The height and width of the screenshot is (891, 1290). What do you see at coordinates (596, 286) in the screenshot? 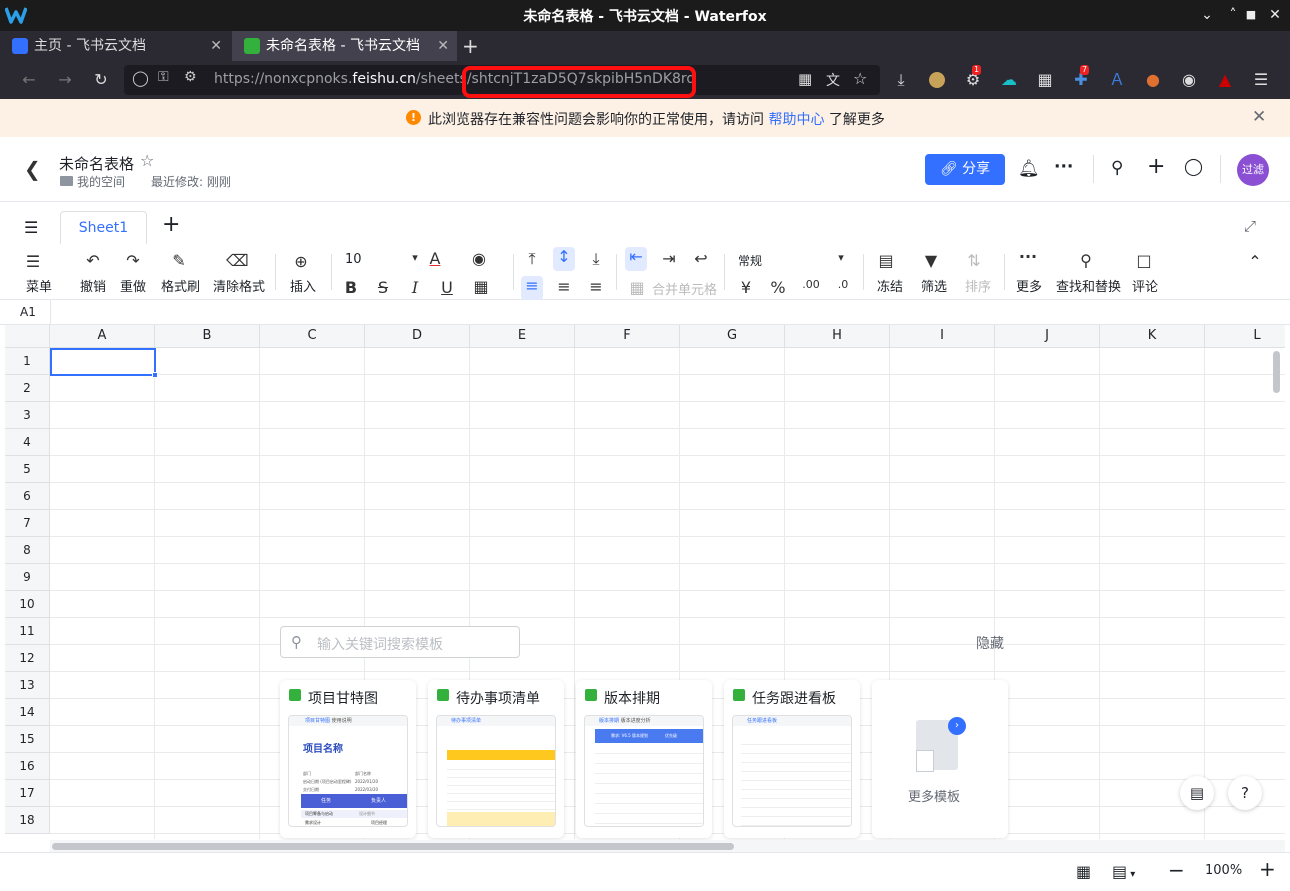
I see `align-right-icon: ≡` at bounding box center [596, 286].